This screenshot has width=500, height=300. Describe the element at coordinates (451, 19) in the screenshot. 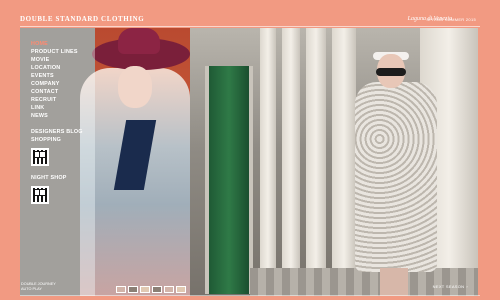

I see `season-label: SPRING SUMMER 2015` at that location.